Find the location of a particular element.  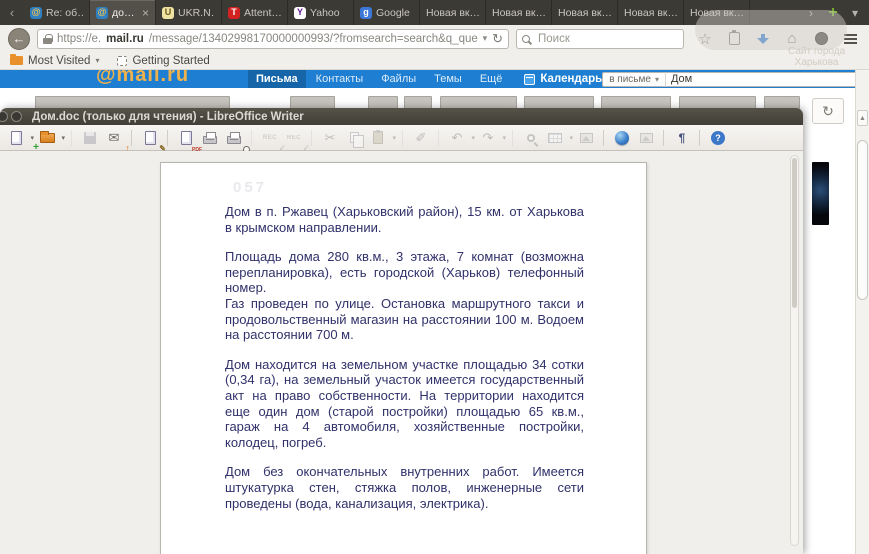

hyperlink-icon is located at coordinates (618, 138).